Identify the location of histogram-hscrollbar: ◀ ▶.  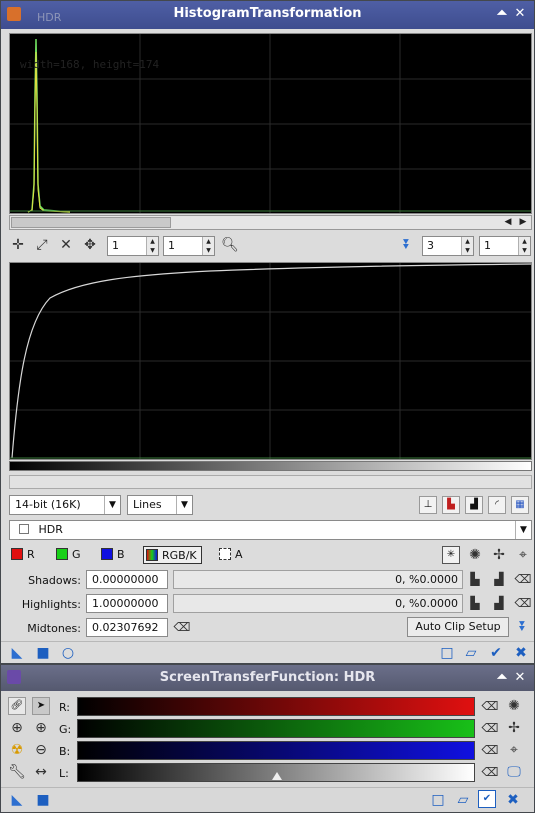
(270, 222).